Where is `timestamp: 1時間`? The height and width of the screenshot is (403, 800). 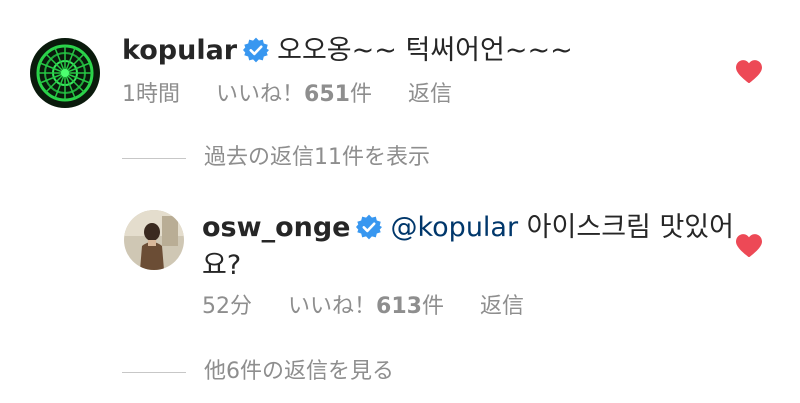 timestamp: 1時間 is located at coordinates (151, 94).